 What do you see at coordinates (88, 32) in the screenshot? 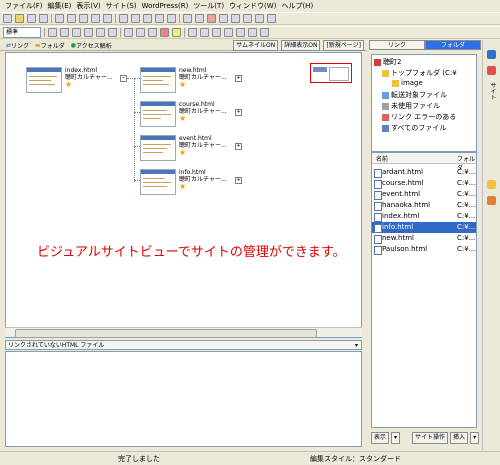
I see `bullet-list-icon` at bounding box center [88, 32].